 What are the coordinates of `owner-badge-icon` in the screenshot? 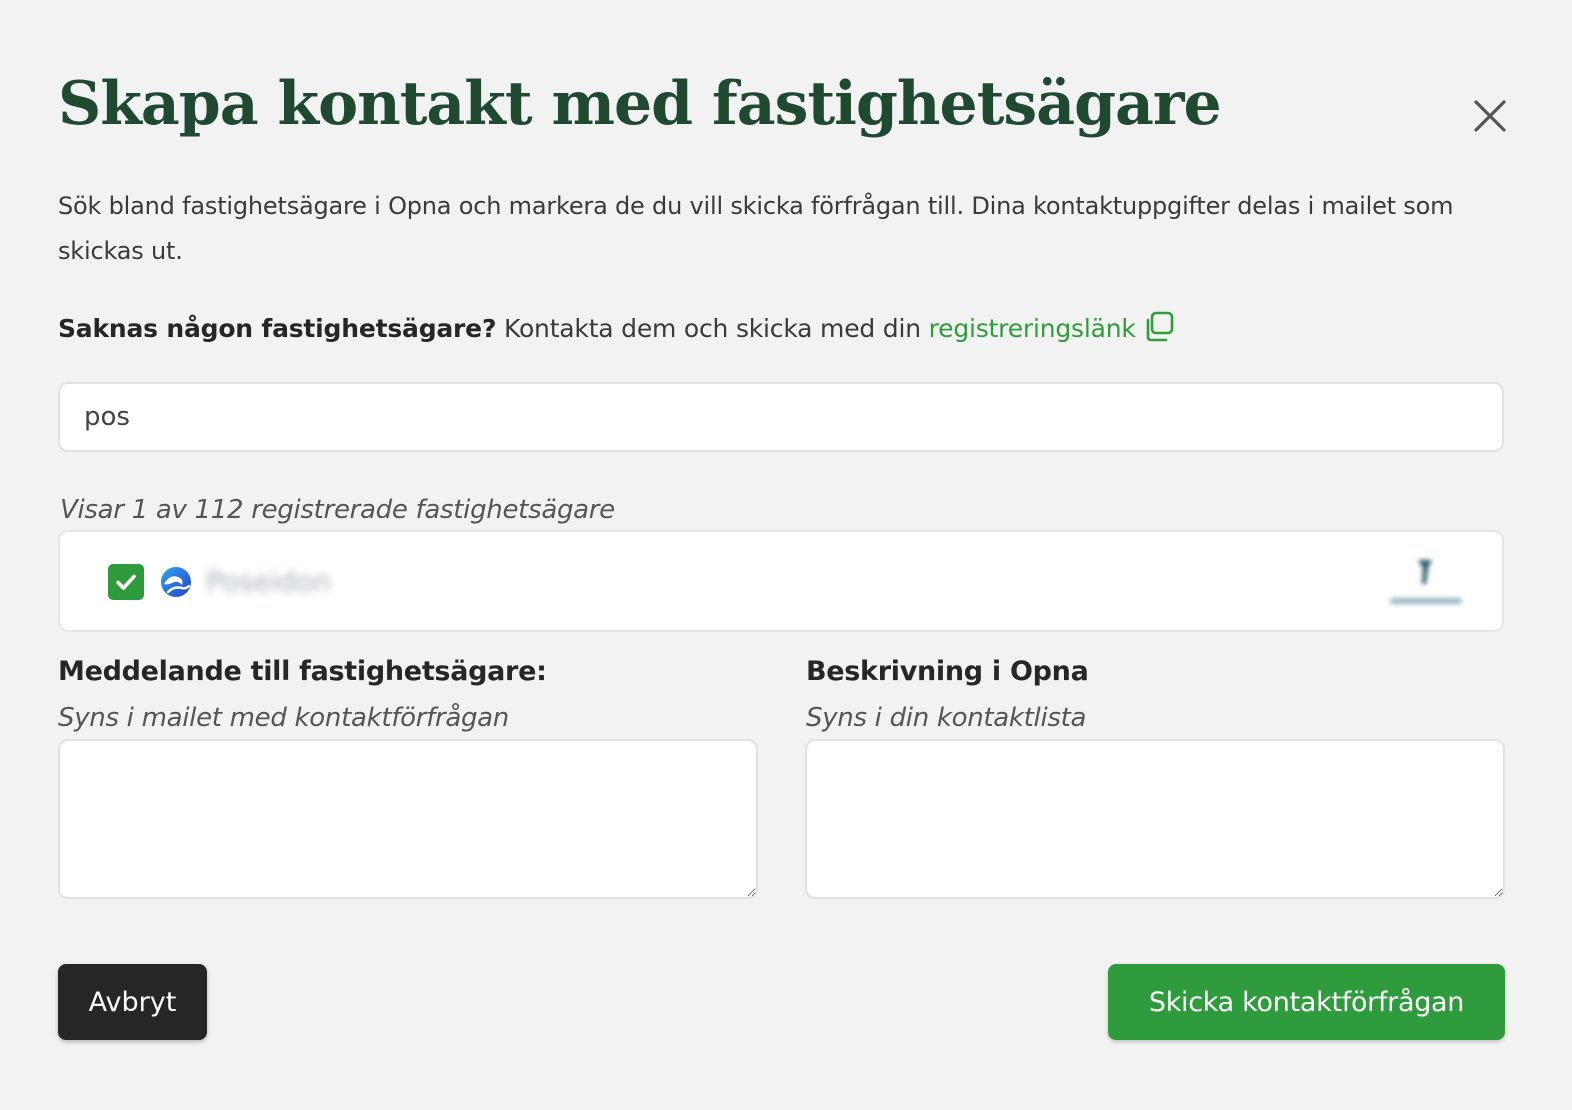 It's located at (1427, 586).